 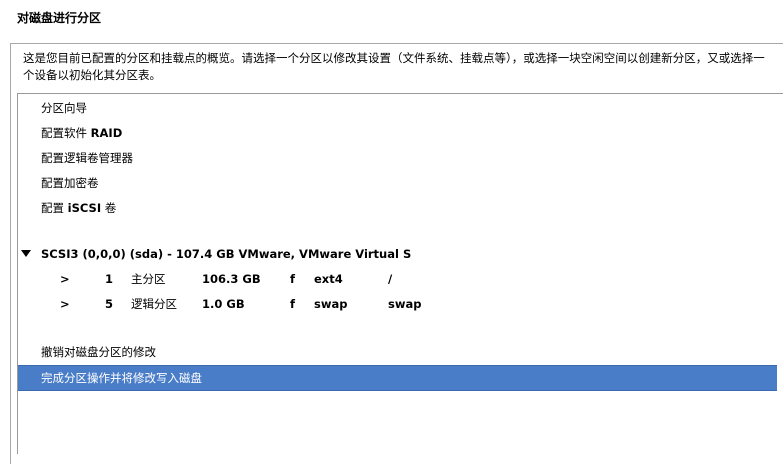 I want to click on partition-mountpoint: /, so click(x=390, y=279).